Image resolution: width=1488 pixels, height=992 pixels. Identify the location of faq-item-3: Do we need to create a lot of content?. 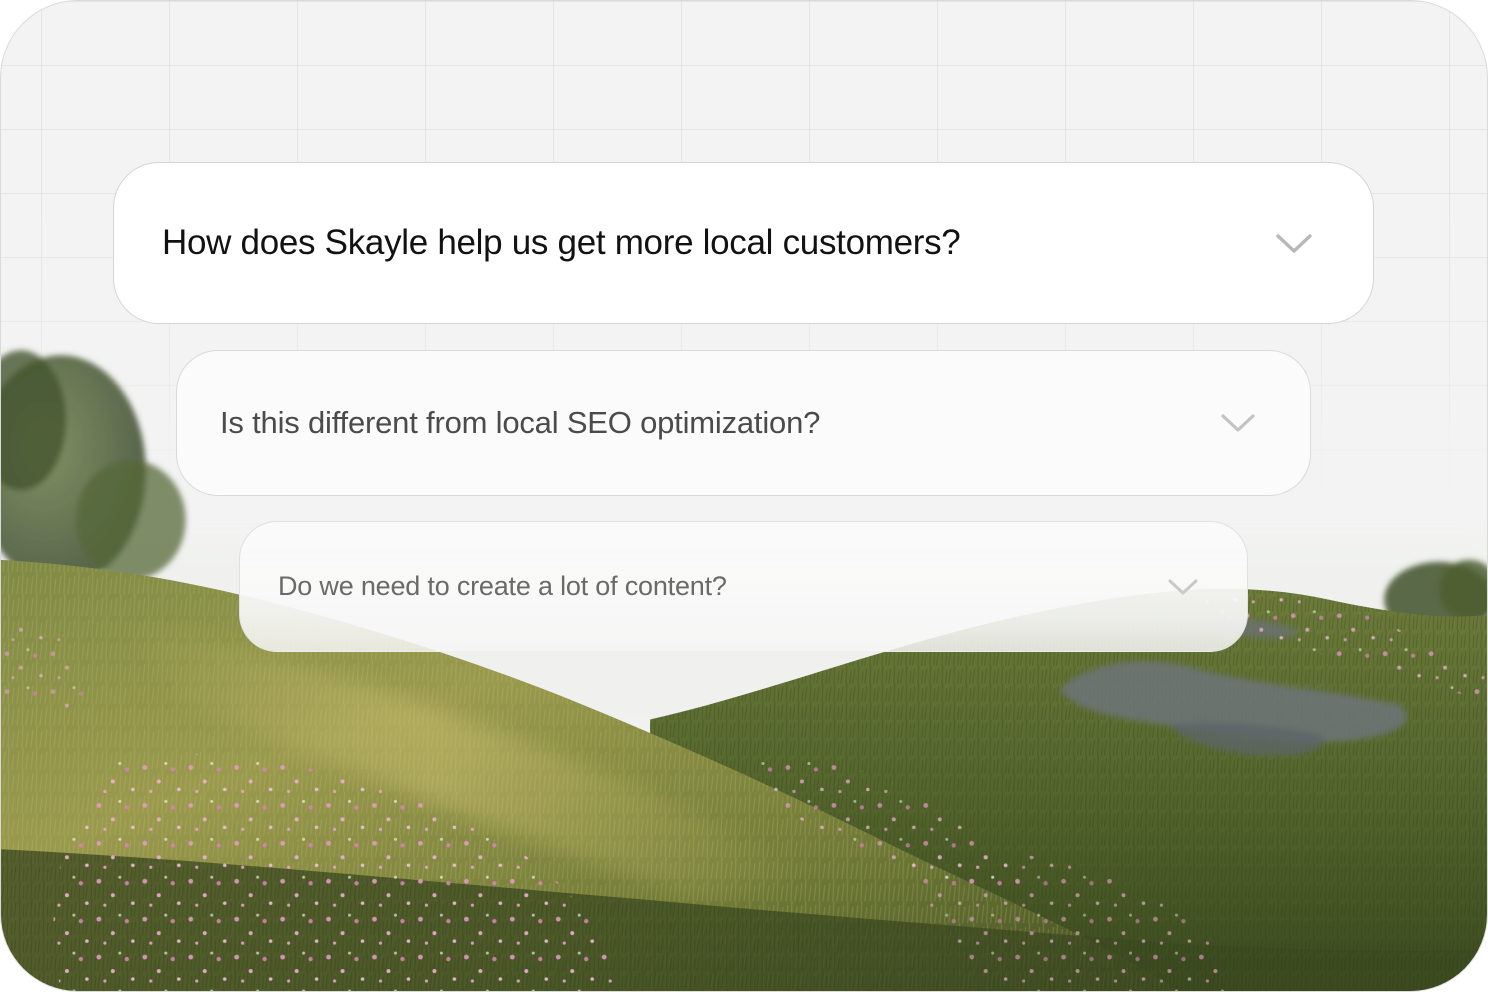
(743, 586).